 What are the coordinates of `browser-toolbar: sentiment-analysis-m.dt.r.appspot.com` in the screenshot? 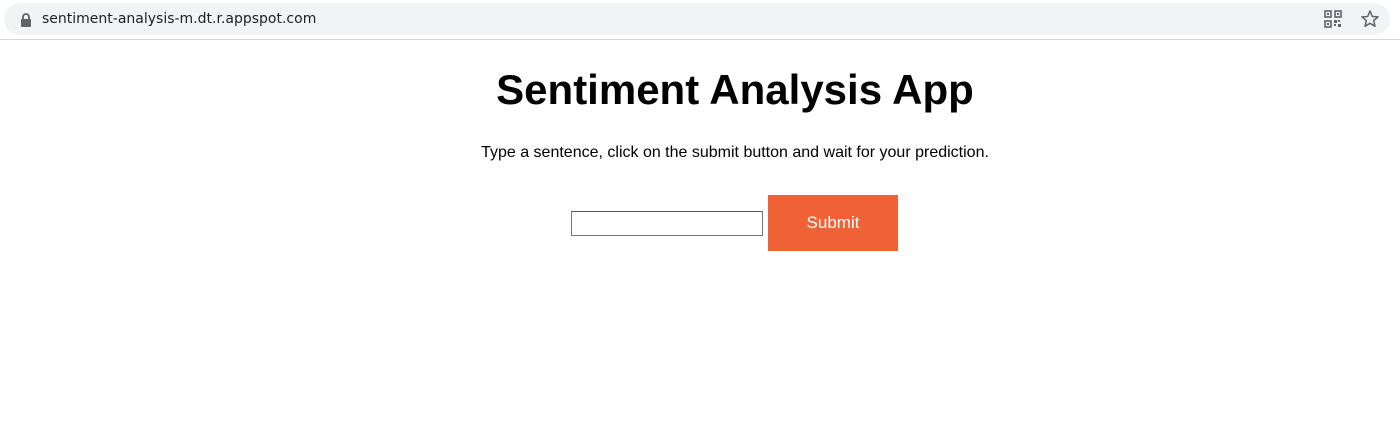 It's located at (700, 20).